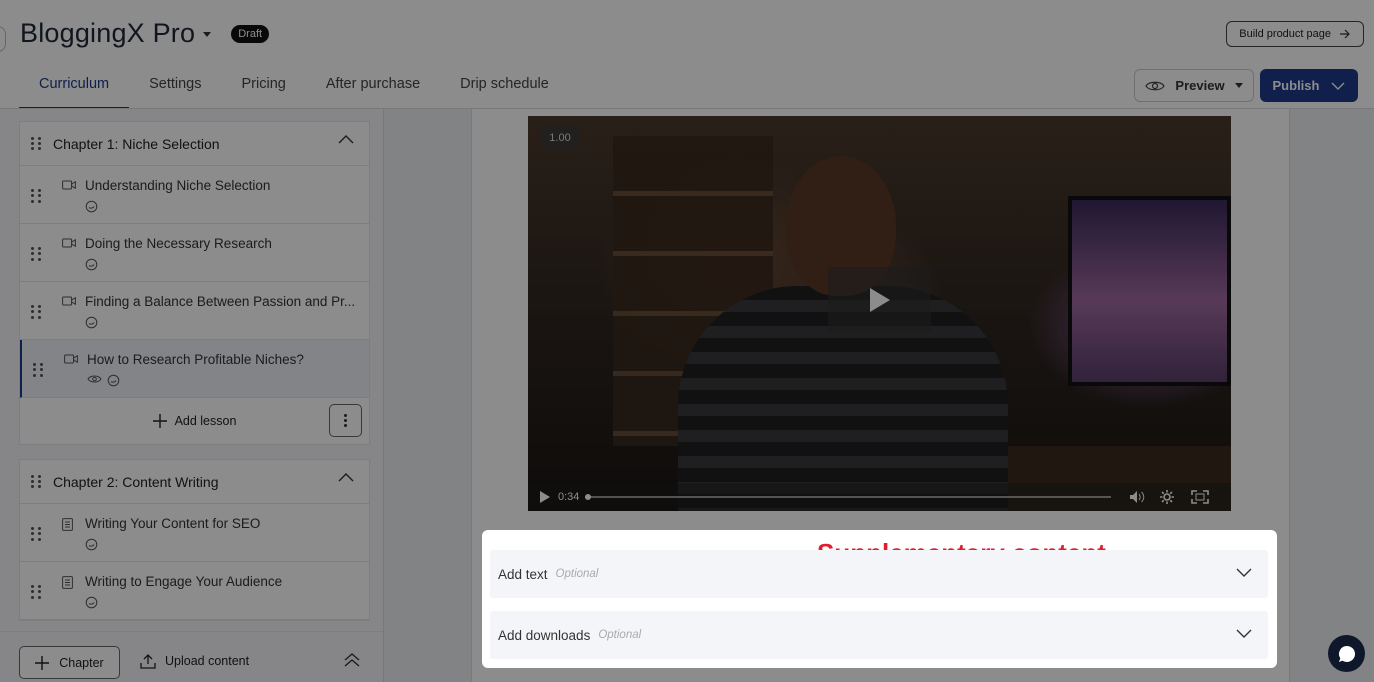  I want to click on big-play-button, so click(879, 300).